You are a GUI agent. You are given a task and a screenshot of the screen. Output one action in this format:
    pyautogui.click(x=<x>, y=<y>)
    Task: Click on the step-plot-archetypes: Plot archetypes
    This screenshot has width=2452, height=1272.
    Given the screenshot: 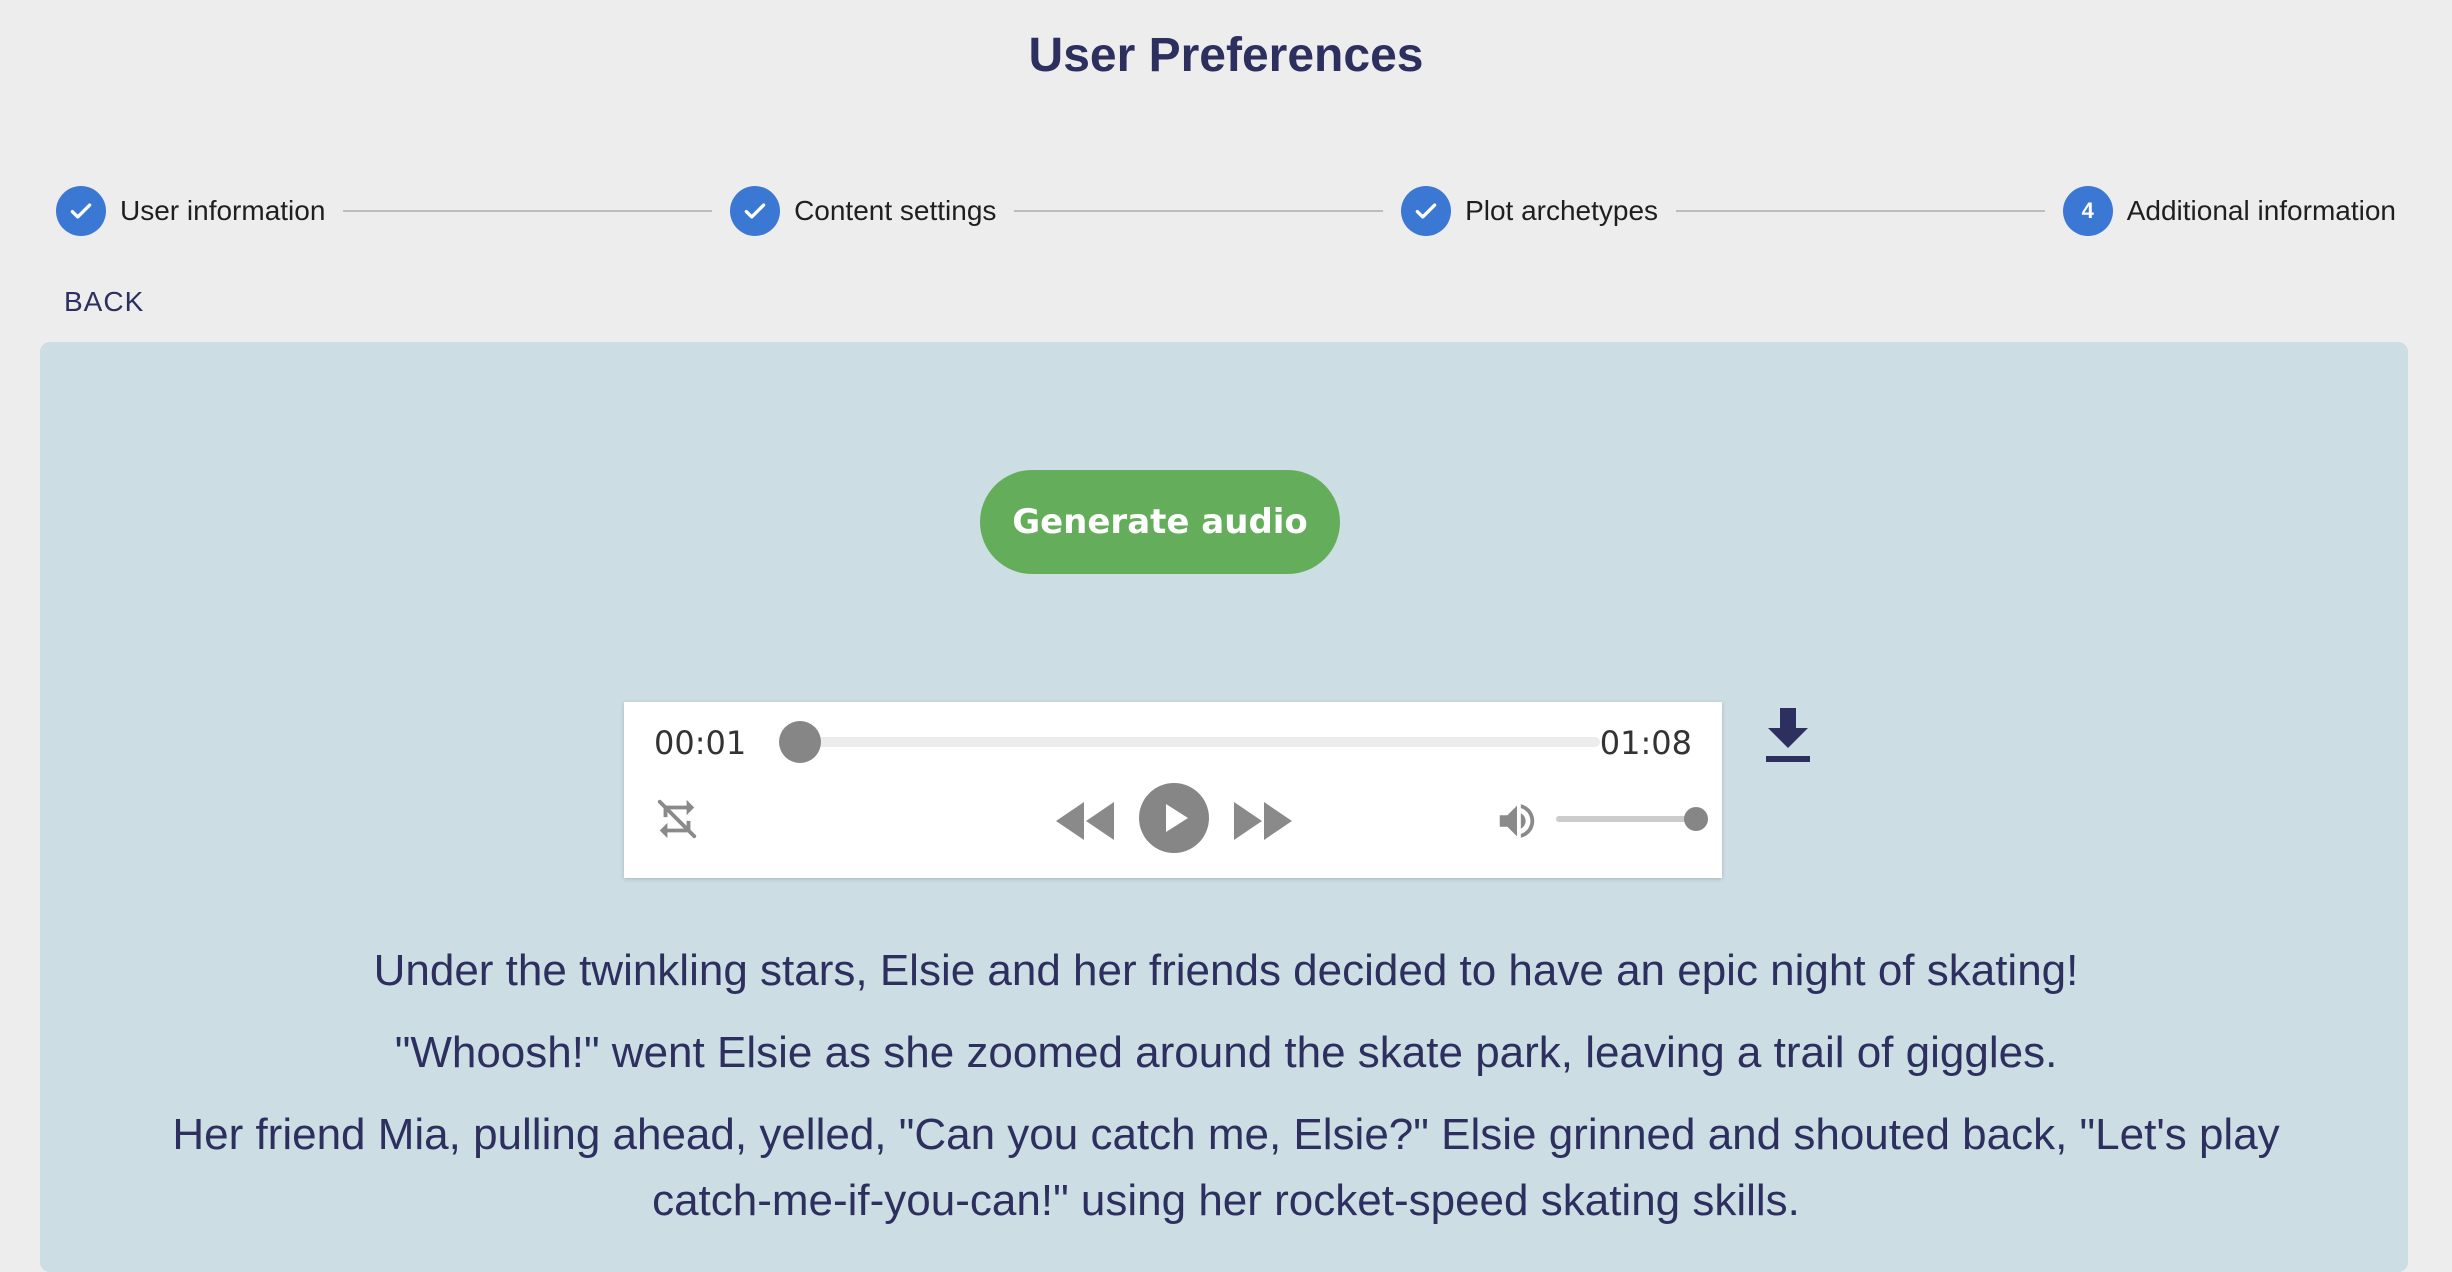 What is the action you would take?
    pyautogui.click(x=1529, y=211)
    